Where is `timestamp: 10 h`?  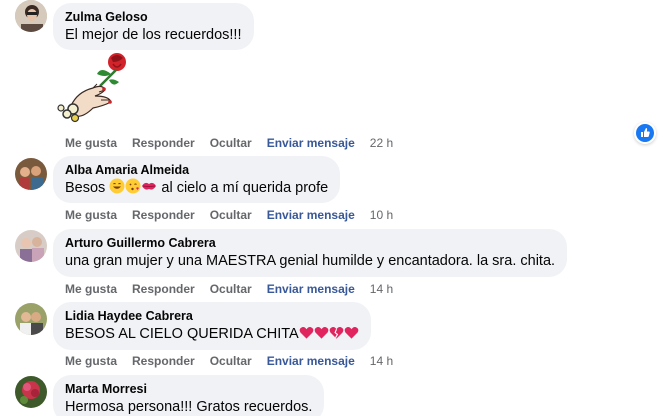 timestamp: 10 h is located at coordinates (381, 215).